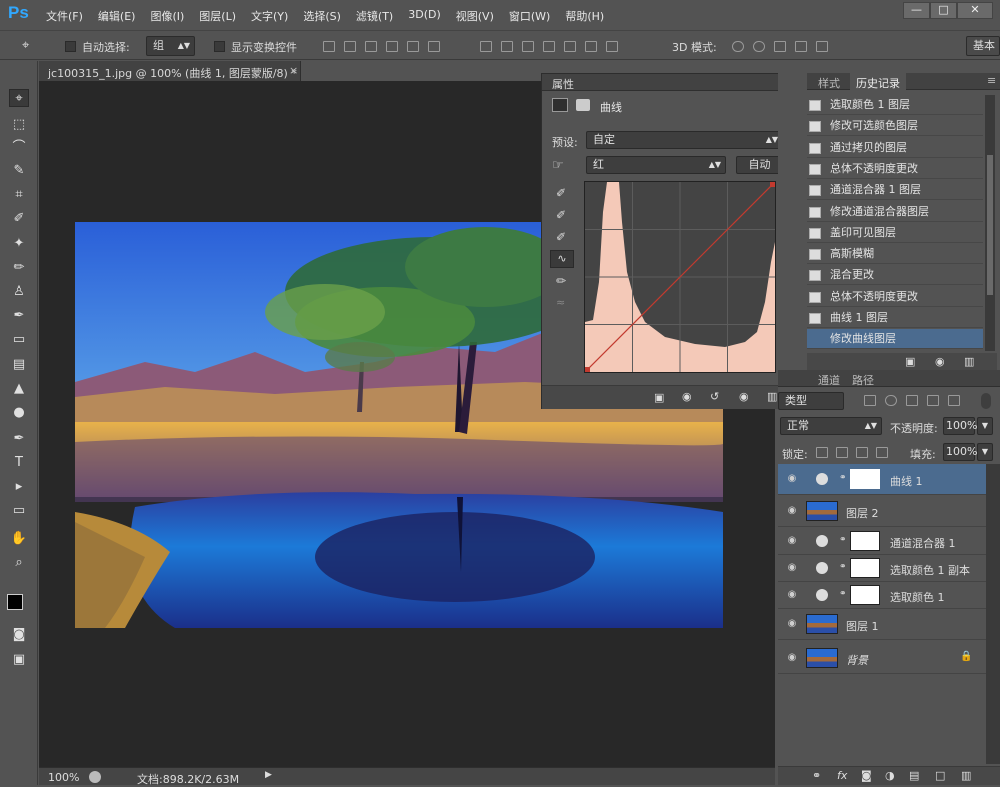 The width and height of the screenshot is (1000, 787). I want to click on history-state: 通过拷贝的图层, so click(895, 148).